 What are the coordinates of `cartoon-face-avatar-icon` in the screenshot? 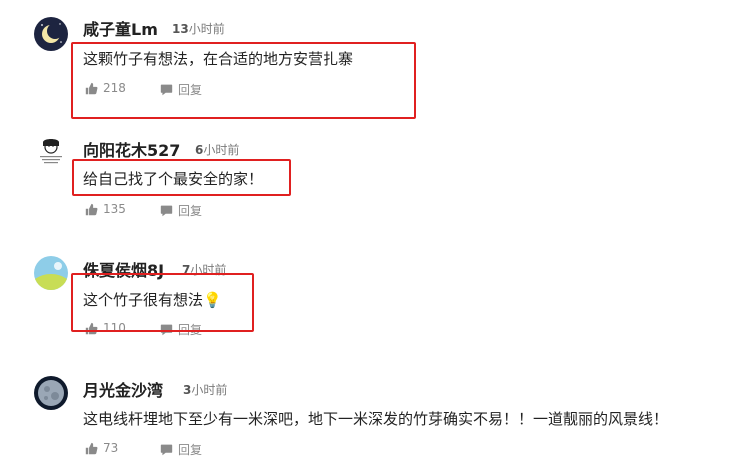 It's located at (51, 151).